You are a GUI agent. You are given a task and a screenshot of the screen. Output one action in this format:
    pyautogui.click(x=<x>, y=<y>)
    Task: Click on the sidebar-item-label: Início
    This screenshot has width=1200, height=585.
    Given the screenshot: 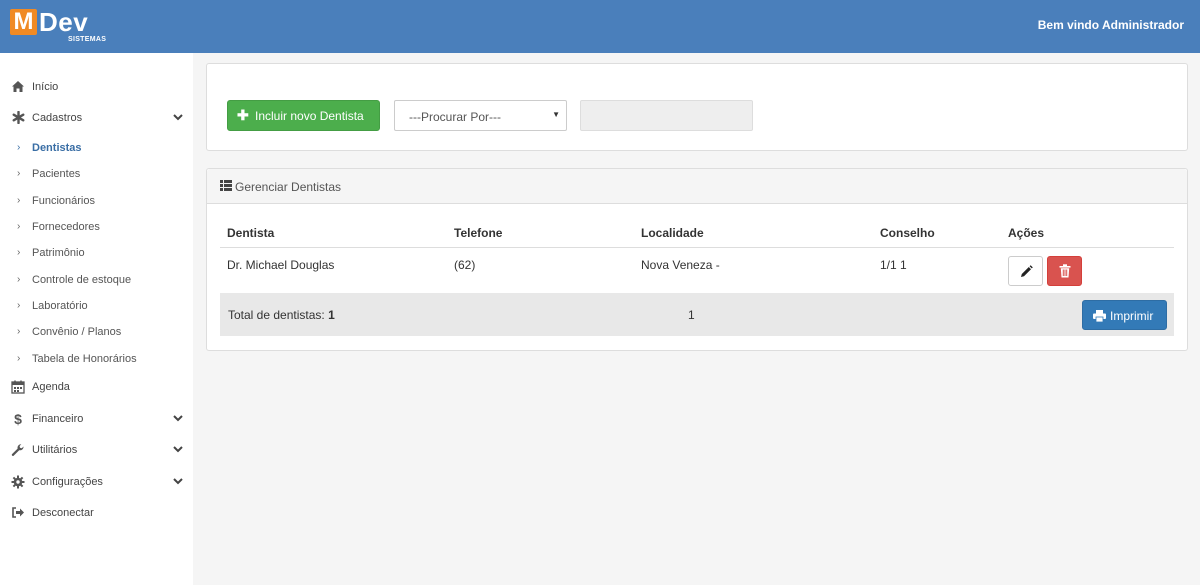 What is the action you would take?
    pyautogui.click(x=45, y=87)
    